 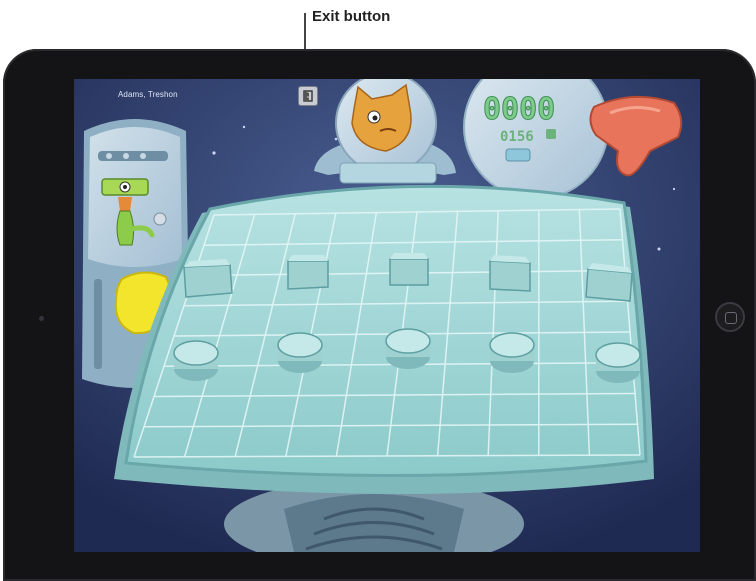 What do you see at coordinates (730, 317) in the screenshot?
I see `home-button` at bounding box center [730, 317].